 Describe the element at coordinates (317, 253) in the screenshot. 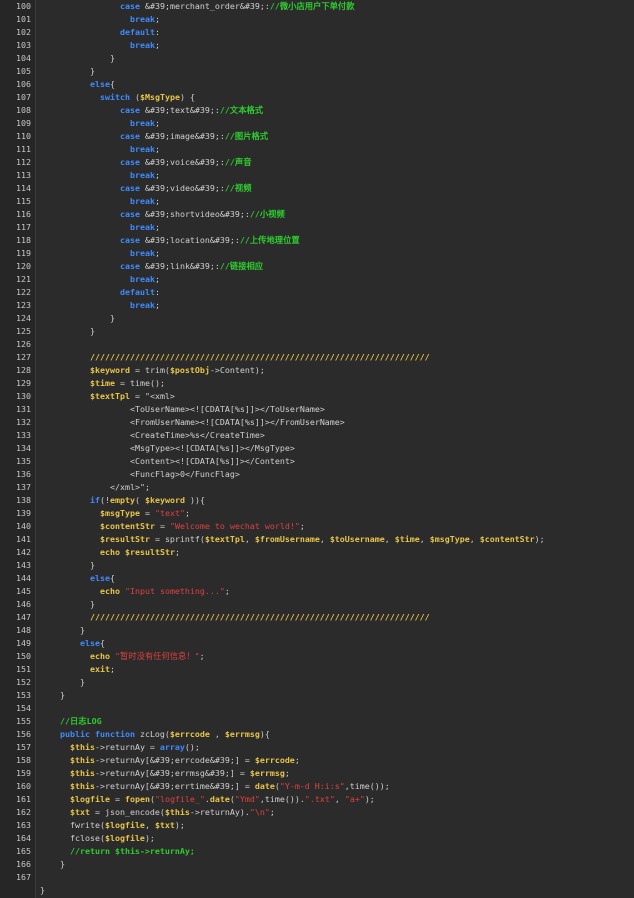

I see `code-line: 119 break;` at that location.